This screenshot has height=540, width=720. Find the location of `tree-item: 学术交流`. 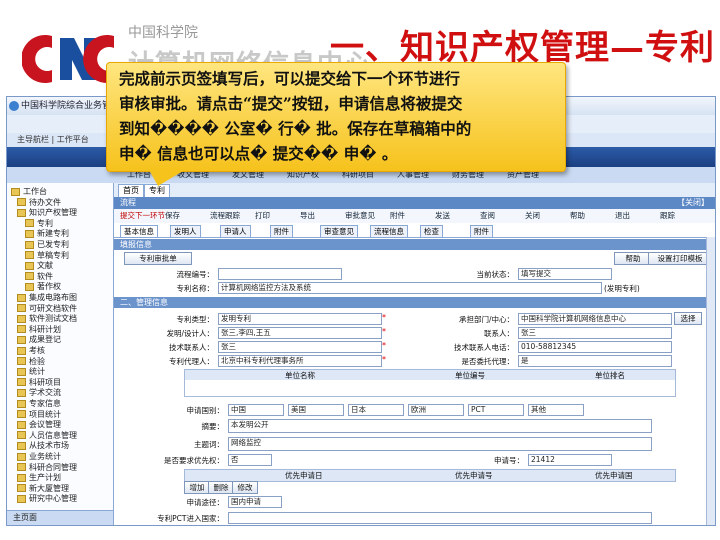

tree-item: 学术交流 is located at coordinates (39, 393).